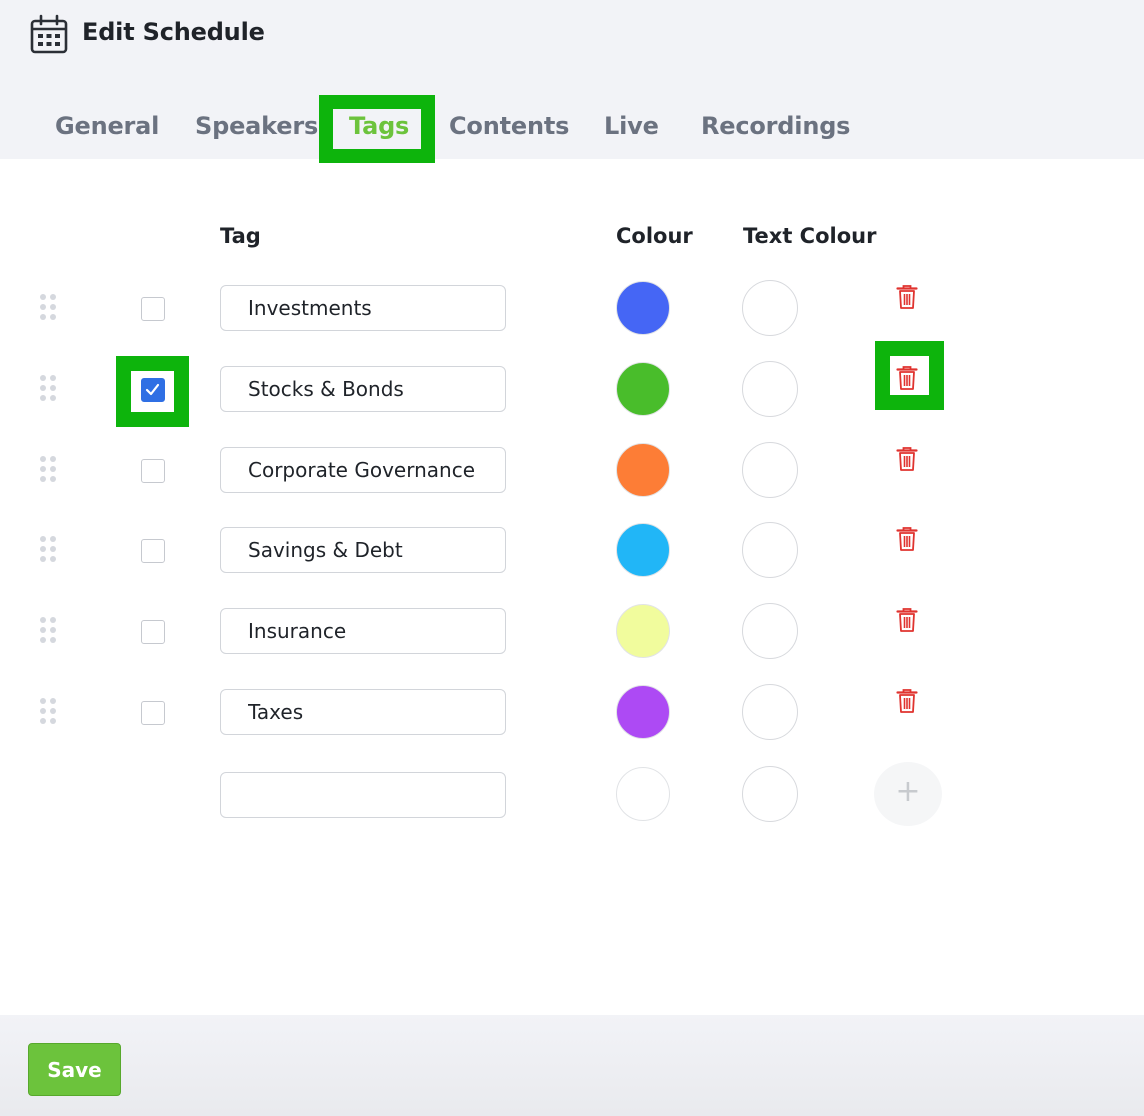 The width and height of the screenshot is (1144, 1116). What do you see at coordinates (572, 1065) in the screenshot?
I see `footer-bar` at bounding box center [572, 1065].